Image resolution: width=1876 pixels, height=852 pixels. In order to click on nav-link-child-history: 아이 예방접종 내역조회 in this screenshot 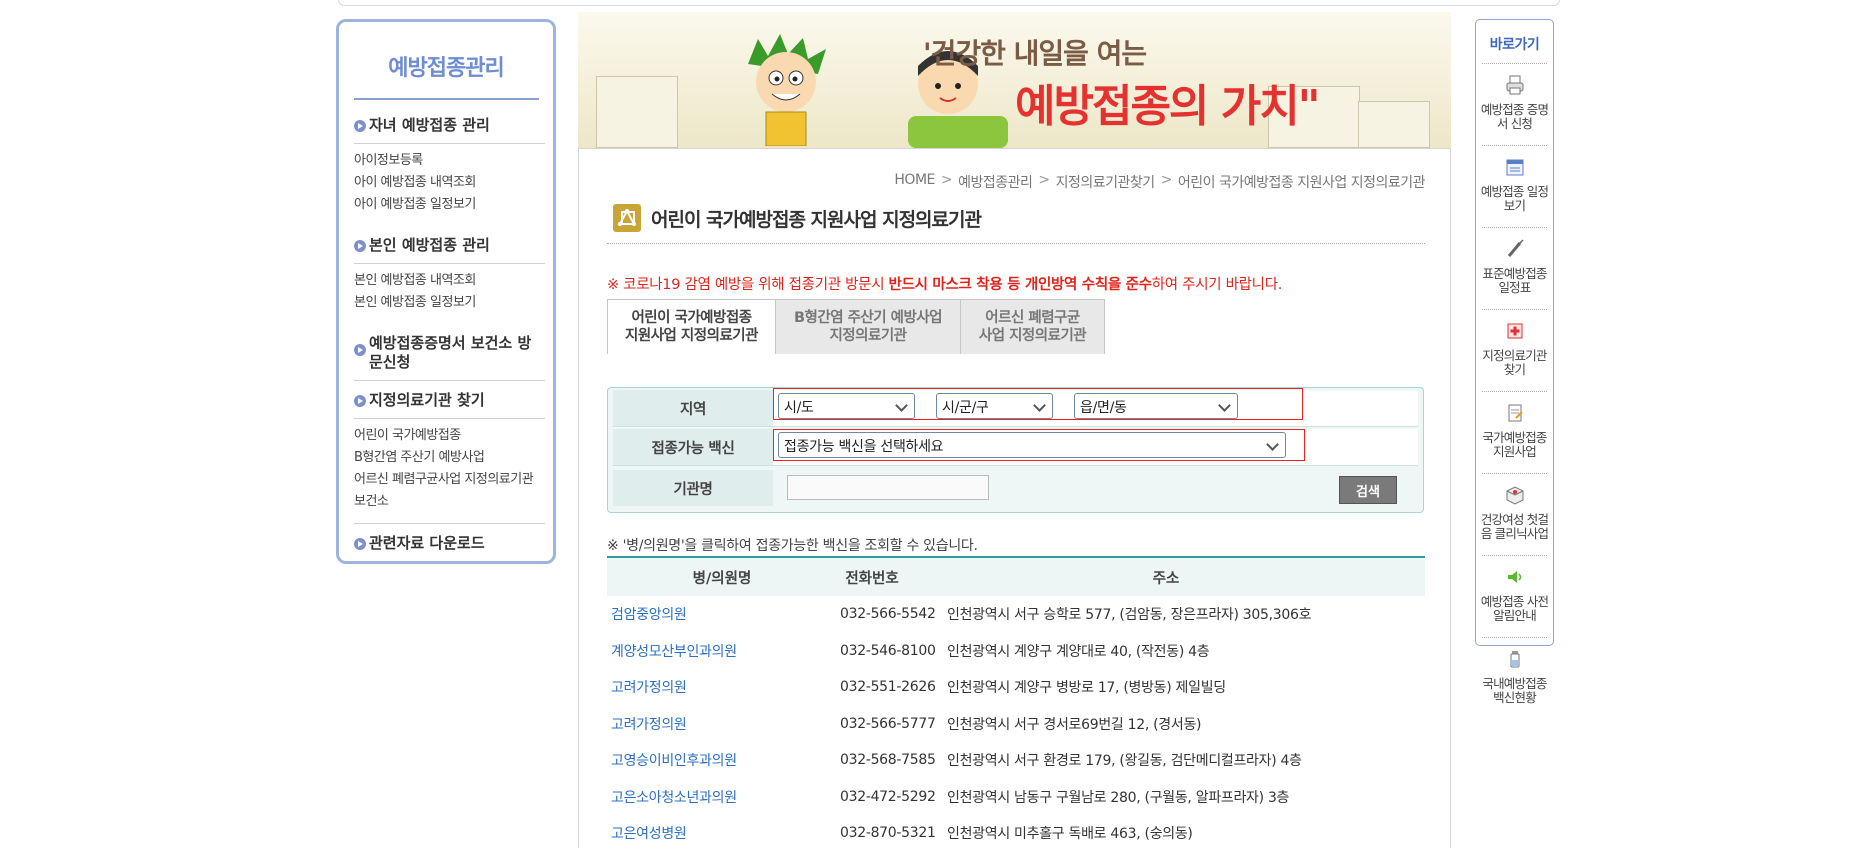, I will do `click(449, 183)`.